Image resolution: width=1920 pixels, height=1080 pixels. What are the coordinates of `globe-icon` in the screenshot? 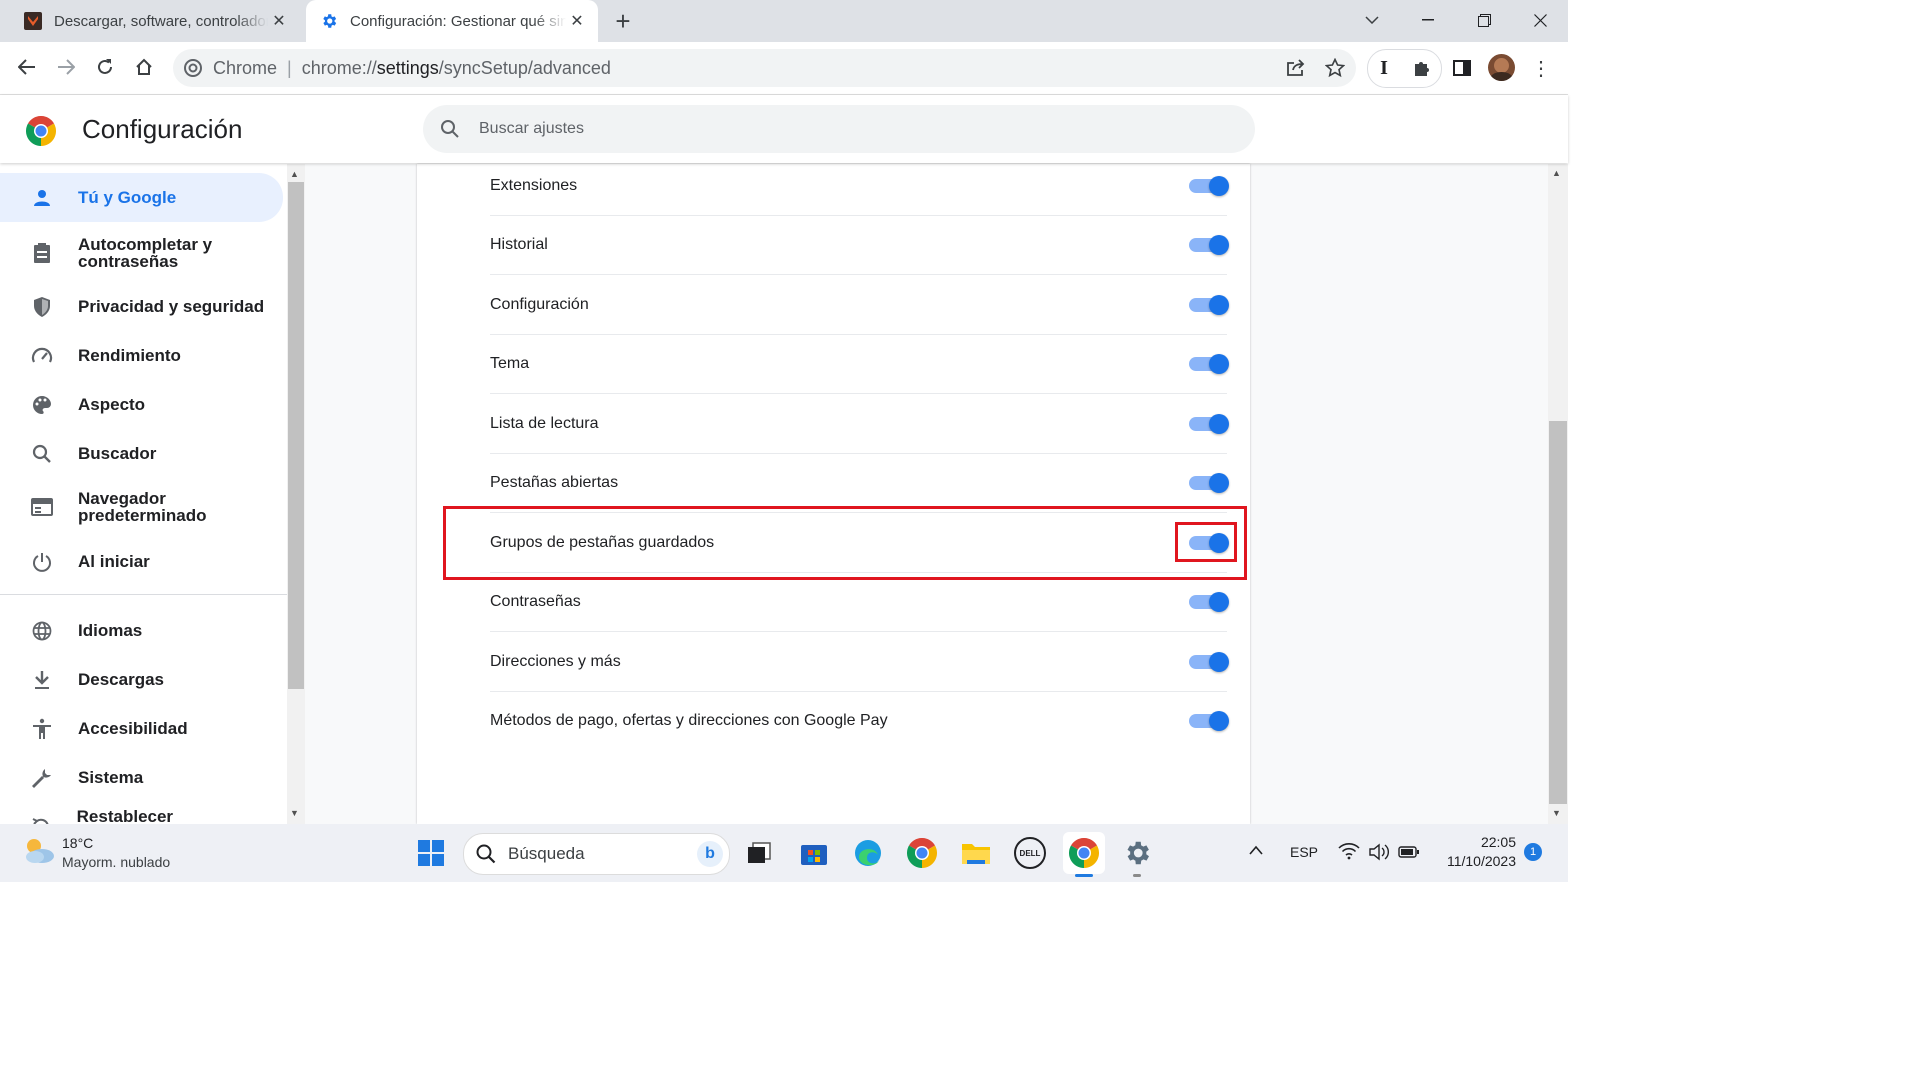 It's located at (42, 631).